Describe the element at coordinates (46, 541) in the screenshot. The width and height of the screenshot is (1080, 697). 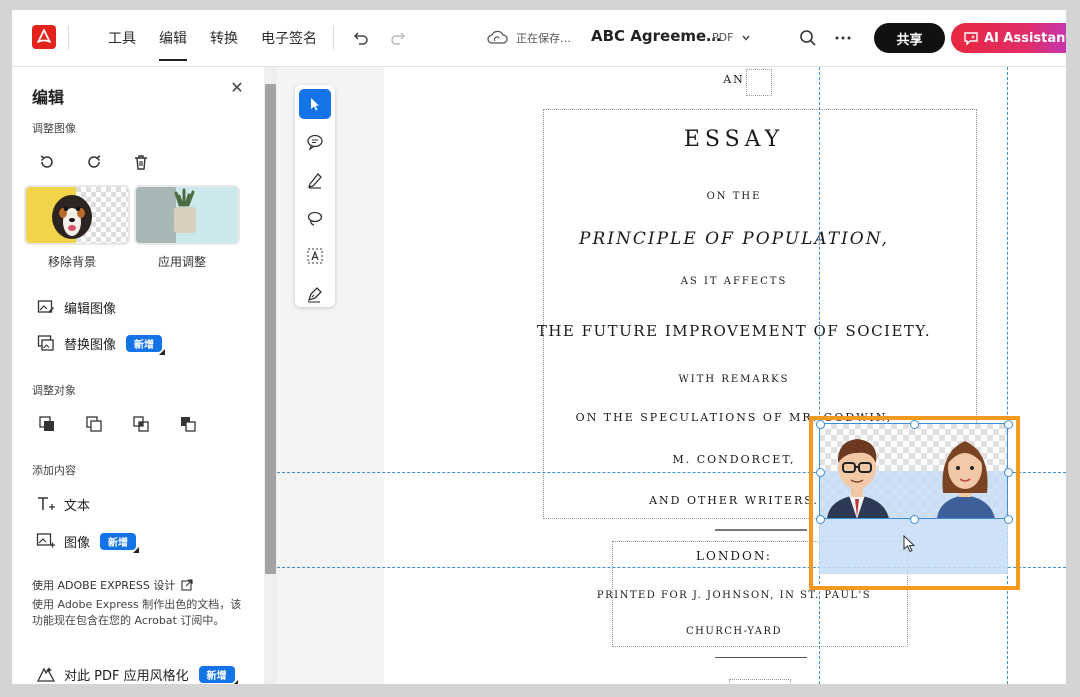
I see `image-icon` at that location.